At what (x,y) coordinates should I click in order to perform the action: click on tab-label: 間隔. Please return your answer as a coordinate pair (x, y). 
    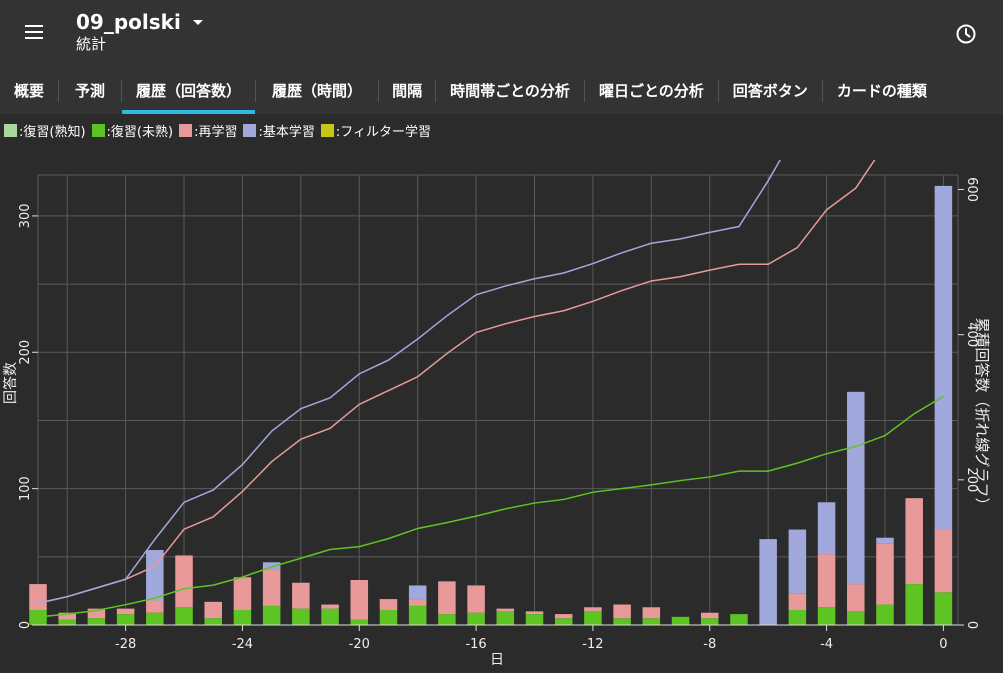
    Looking at the image, I should click on (407, 91).